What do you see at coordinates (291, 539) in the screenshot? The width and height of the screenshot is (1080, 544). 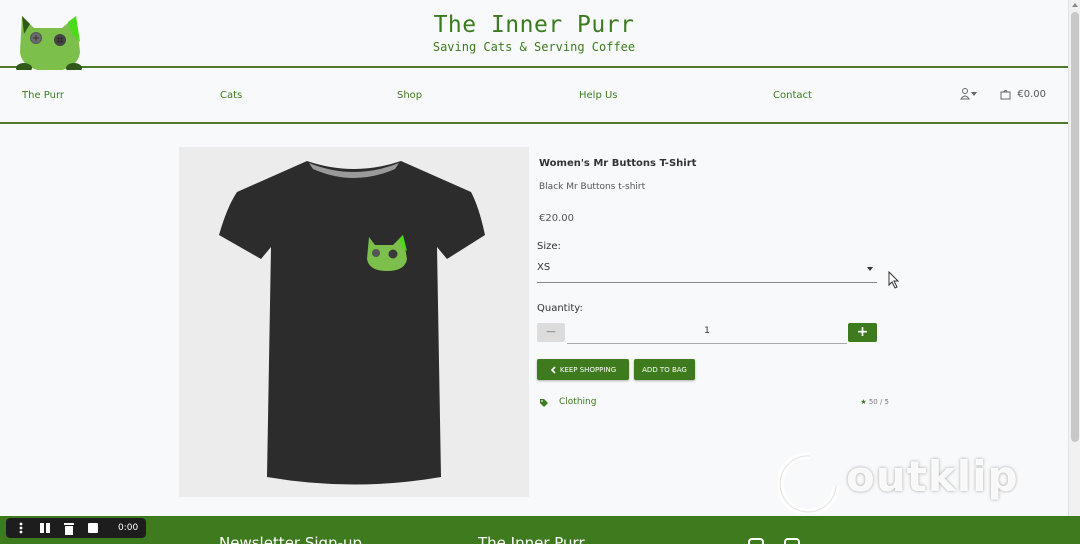 I see `newsletter-heading: Newsletter Sign-up` at bounding box center [291, 539].